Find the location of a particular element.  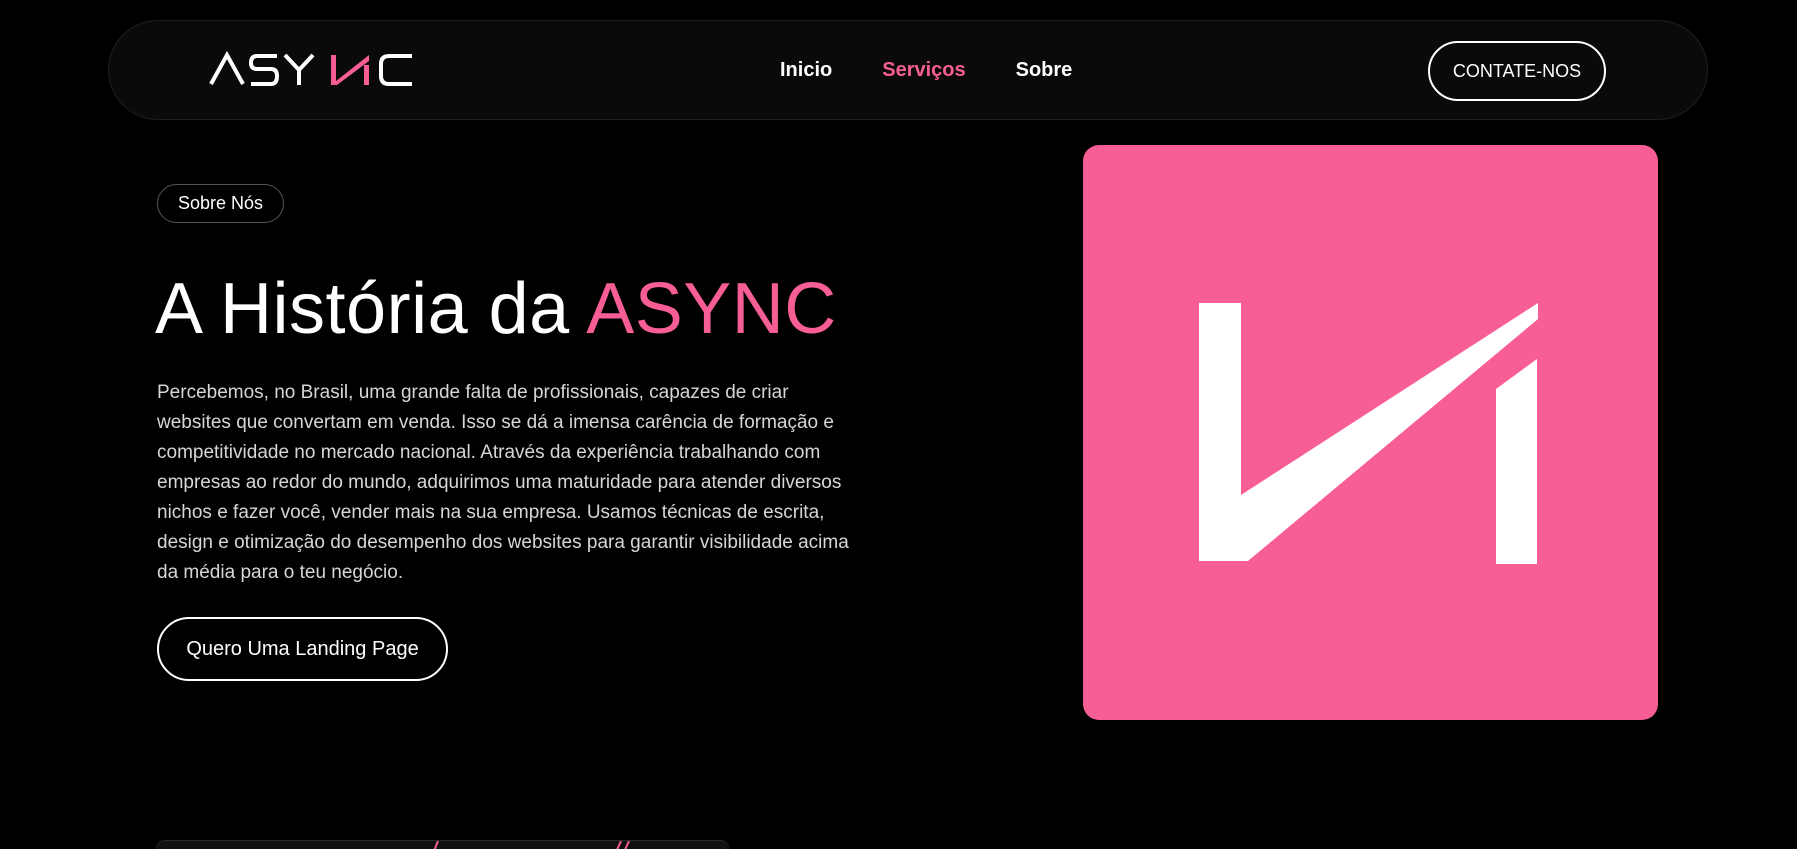

section-badge: Sobre Nós is located at coordinates (221, 203).